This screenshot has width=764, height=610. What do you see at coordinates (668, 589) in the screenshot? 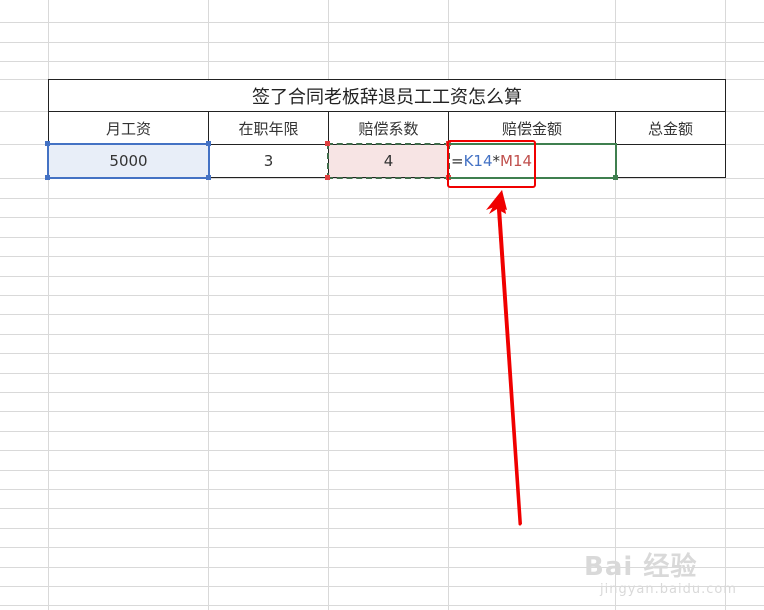
I see `baidu-watermark-url: jingyan.baidu.com` at bounding box center [668, 589].